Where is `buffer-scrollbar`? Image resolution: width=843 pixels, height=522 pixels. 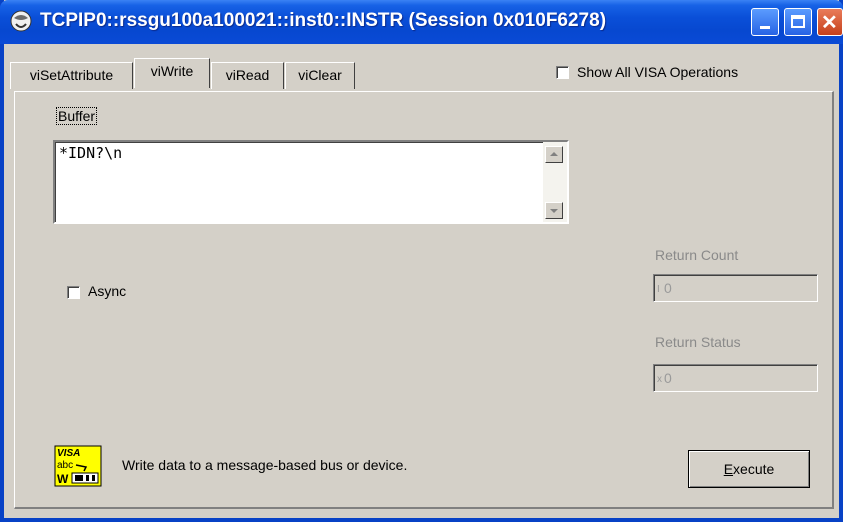
buffer-scrollbar is located at coordinates (555, 182).